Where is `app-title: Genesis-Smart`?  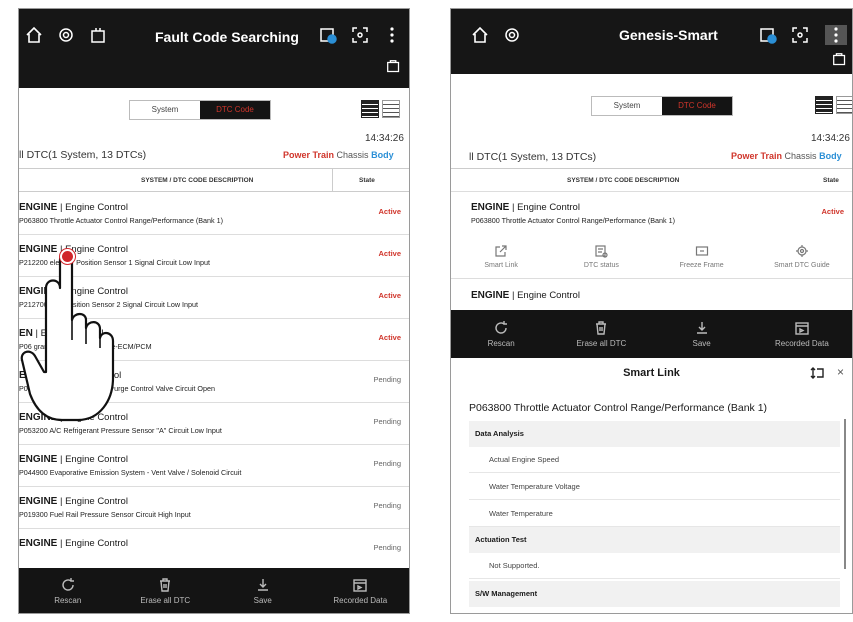
app-title: Genesis-Smart is located at coordinates (668, 35).